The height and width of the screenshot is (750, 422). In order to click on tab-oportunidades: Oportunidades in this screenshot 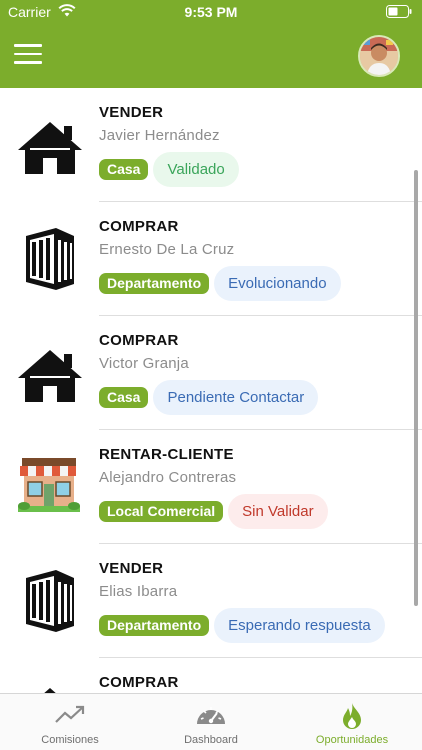, I will do `click(352, 722)`.